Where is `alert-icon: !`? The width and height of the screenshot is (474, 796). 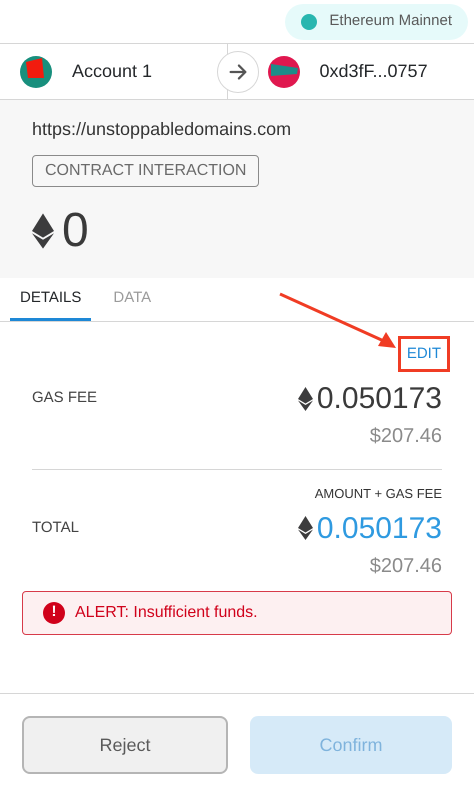 alert-icon: ! is located at coordinates (54, 613).